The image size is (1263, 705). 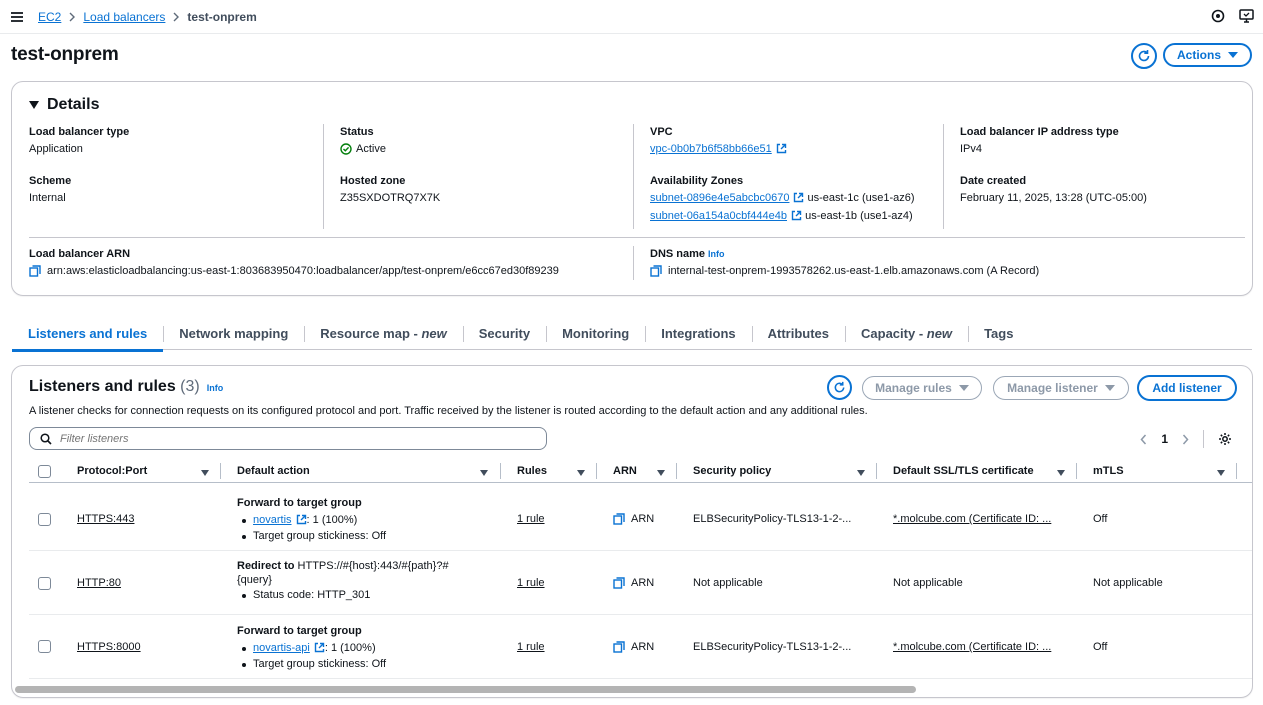 I want to click on col-arn: ARN, so click(x=625, y=471).